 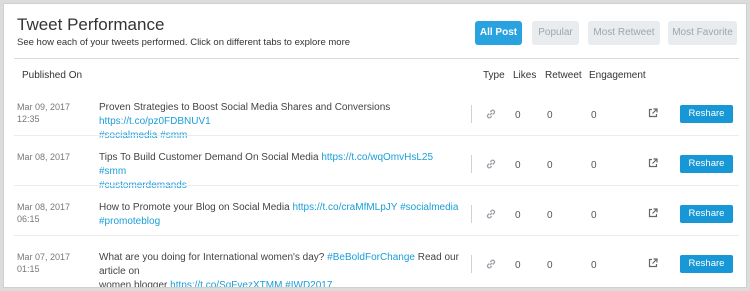 What do you see at coordinates (43, 213) in the screenshot?
I see `post-date: Mar 08, 2017 06:15` at bounding box center [43, 213].